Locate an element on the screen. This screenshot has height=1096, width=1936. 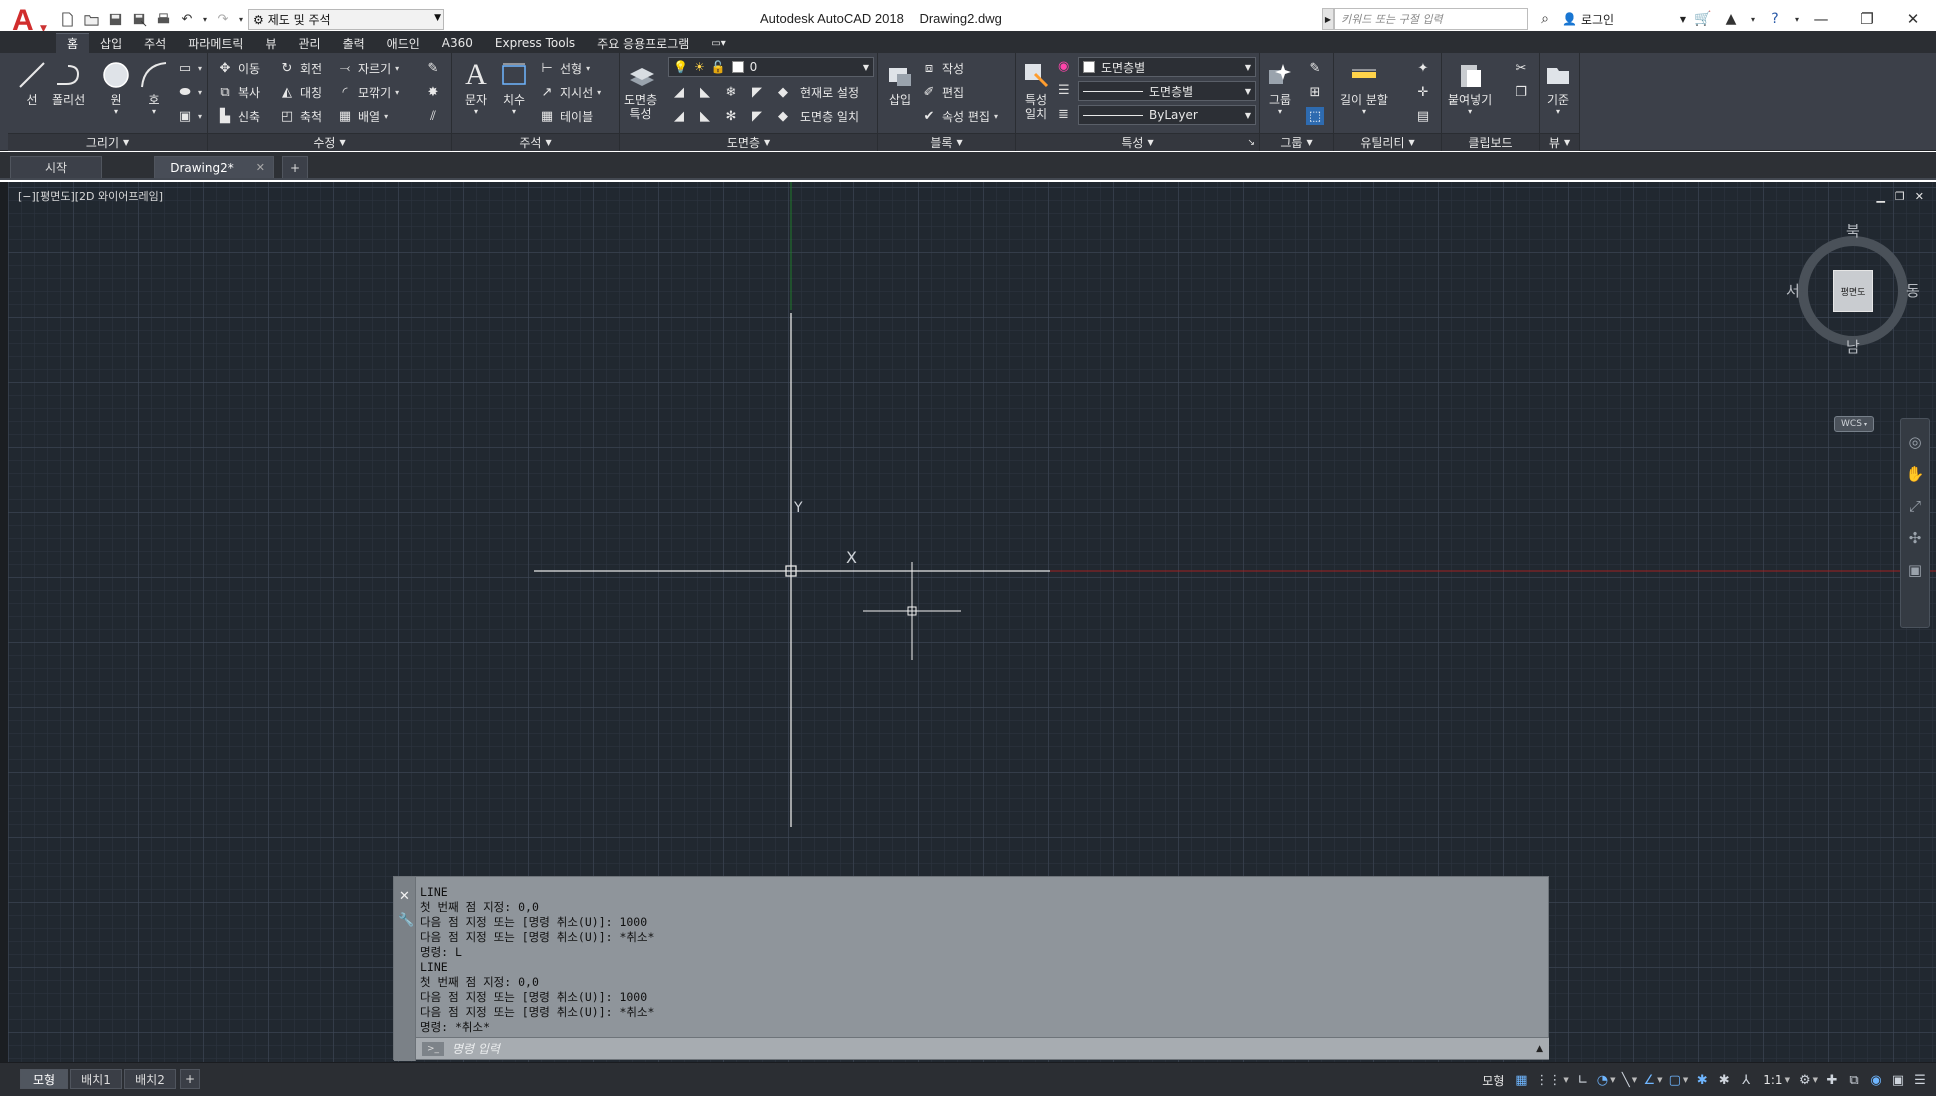
tab-home: 홈 is located at coordinates (73, 43).